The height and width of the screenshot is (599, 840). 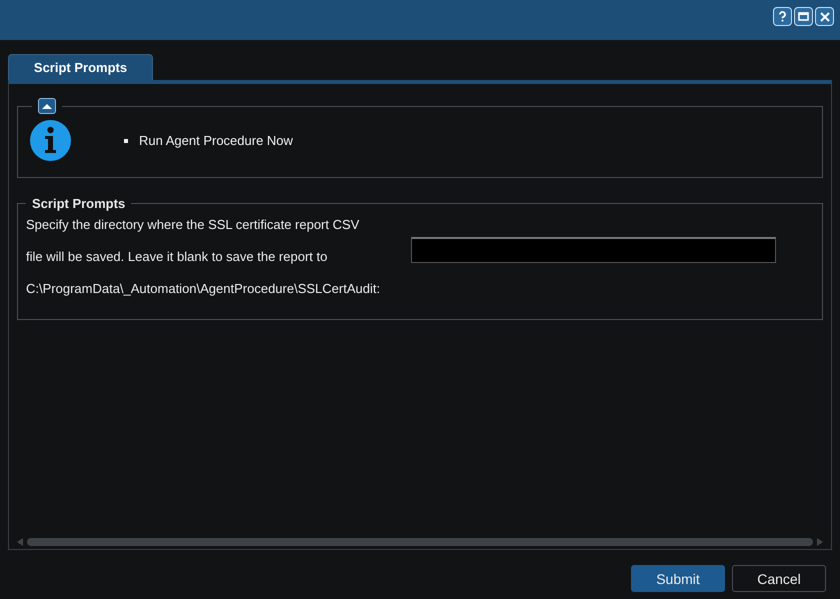 What do you see at coordinates (50, 140) in the screenshot?
I see `info-icon` at bounding box center [50, 140].